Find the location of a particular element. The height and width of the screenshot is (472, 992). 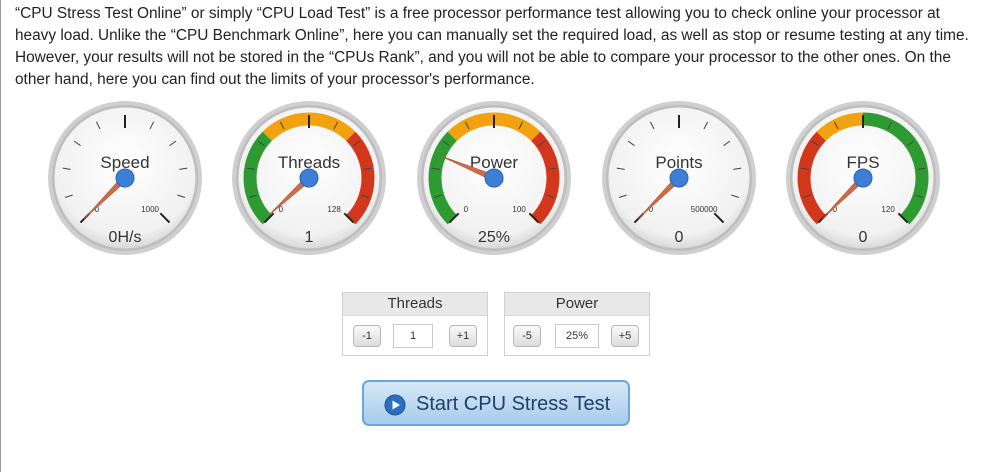

gauge-value: 0H/s is located at coordinates (125, 237).